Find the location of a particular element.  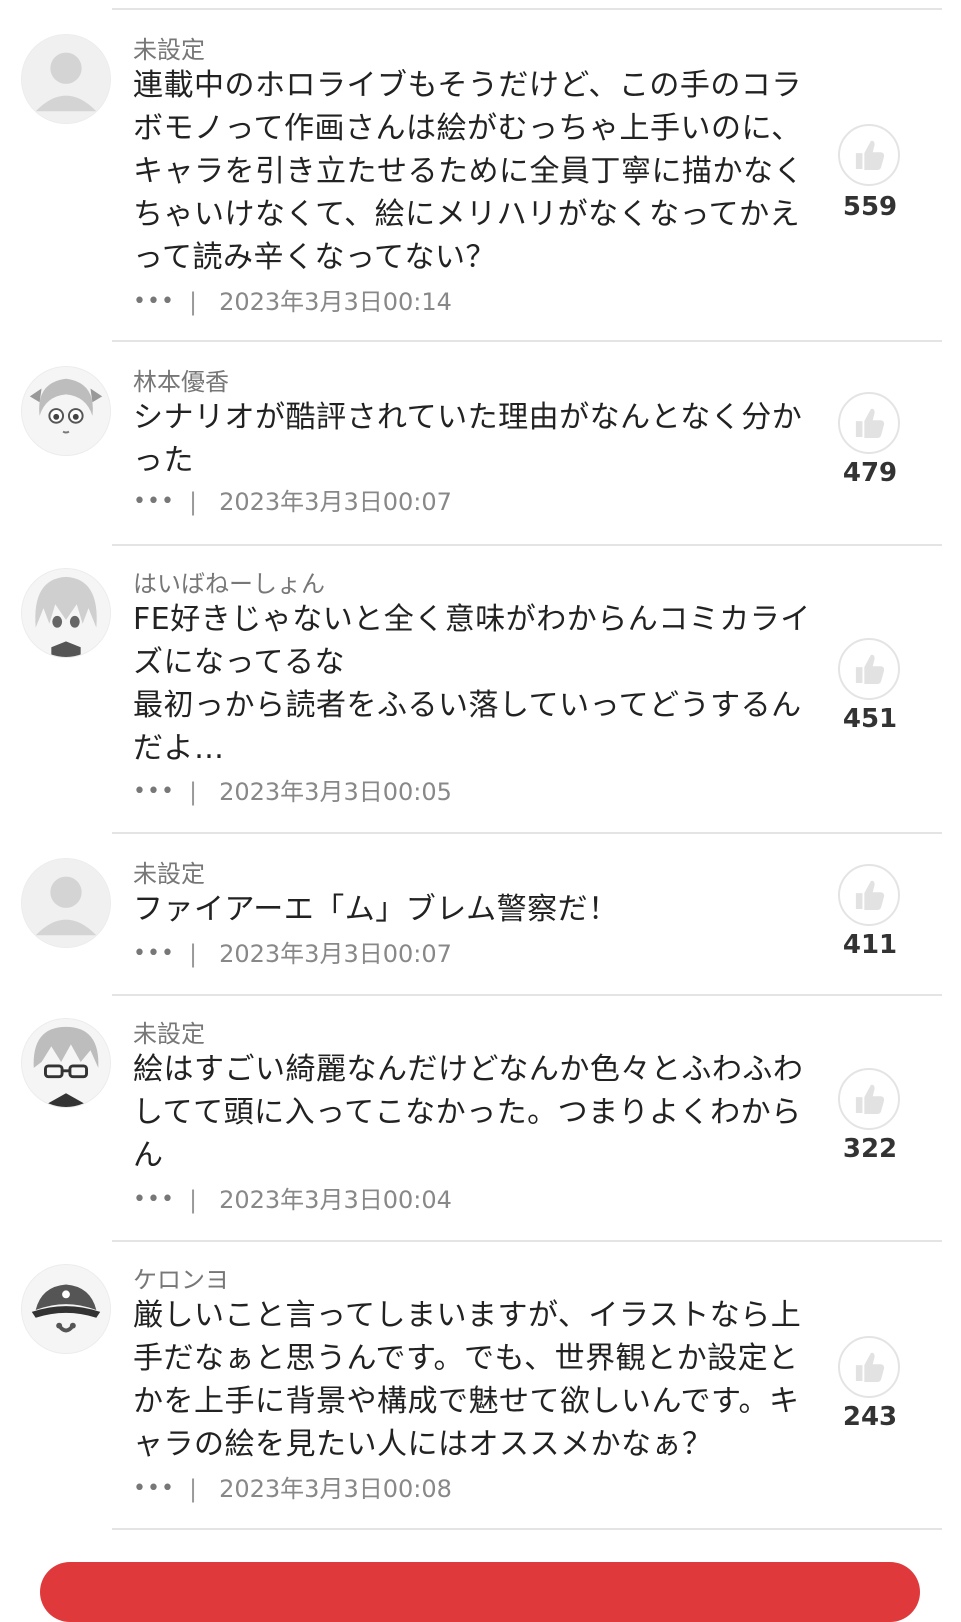

username: ケロンヨ is located at coordinates (181, 1280).